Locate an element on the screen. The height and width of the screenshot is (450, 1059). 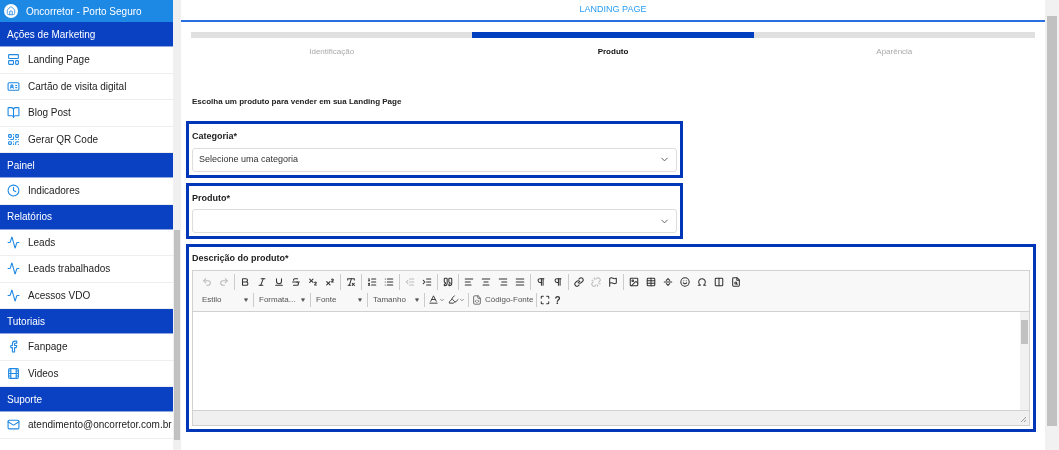
background-color-button is located at coordinates (456, 299).